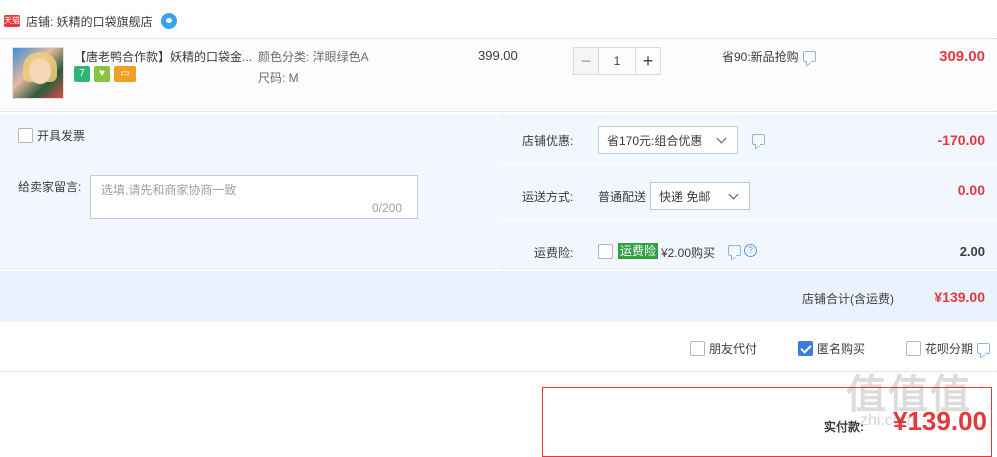 The width and height of the screenshot is (997, 457). I want to click on shipping-select: 快递 免邮, so click(700, 196).